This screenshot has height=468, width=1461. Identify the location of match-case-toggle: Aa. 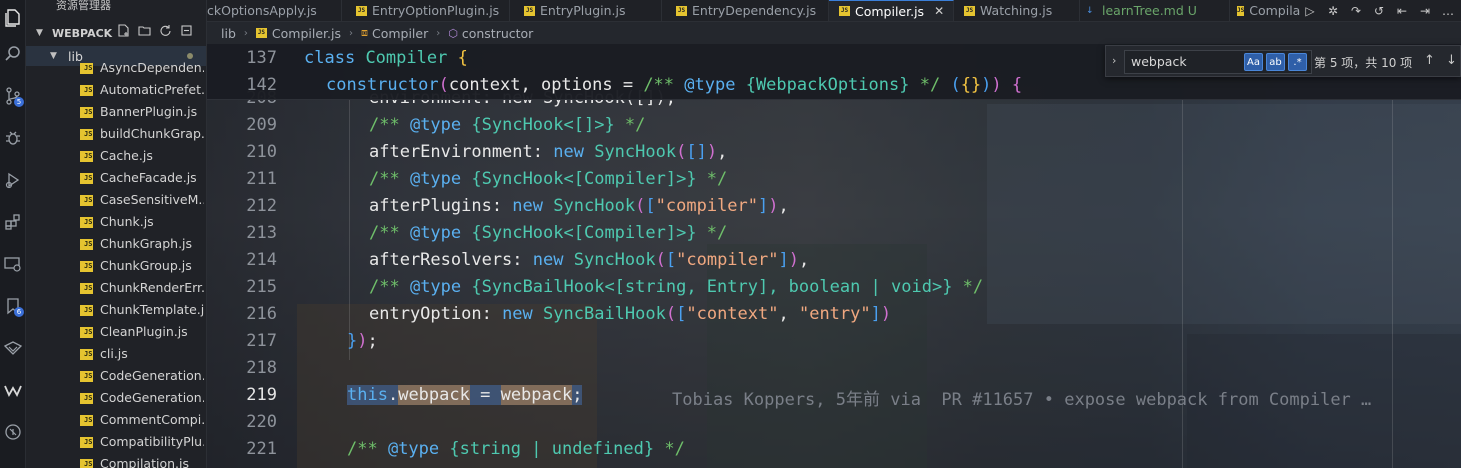
(1253, 62).